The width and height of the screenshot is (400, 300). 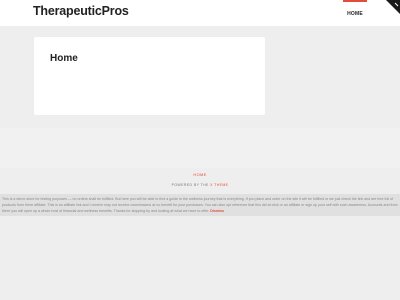 I want to click on dismiss-link: Dismiss, so click(x=217, y=211).